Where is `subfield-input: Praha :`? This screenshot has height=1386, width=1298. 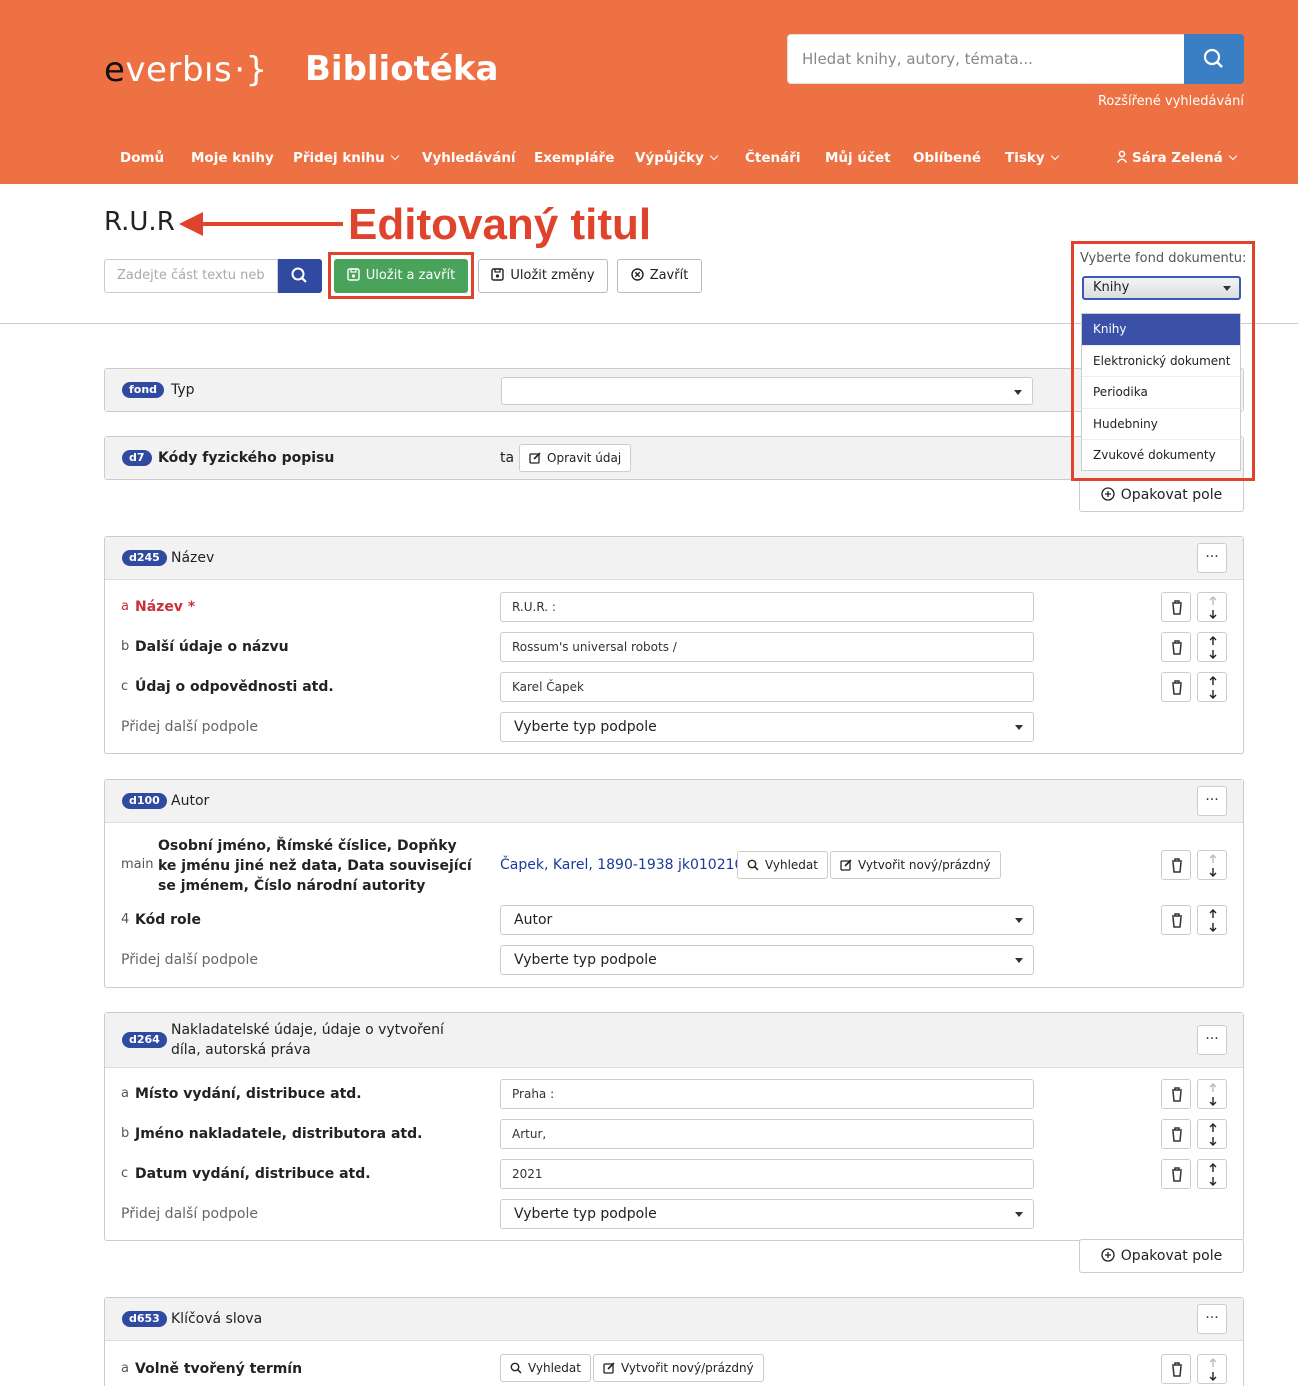
subfield-input: Praha : is located at coordinates (767, 1094).